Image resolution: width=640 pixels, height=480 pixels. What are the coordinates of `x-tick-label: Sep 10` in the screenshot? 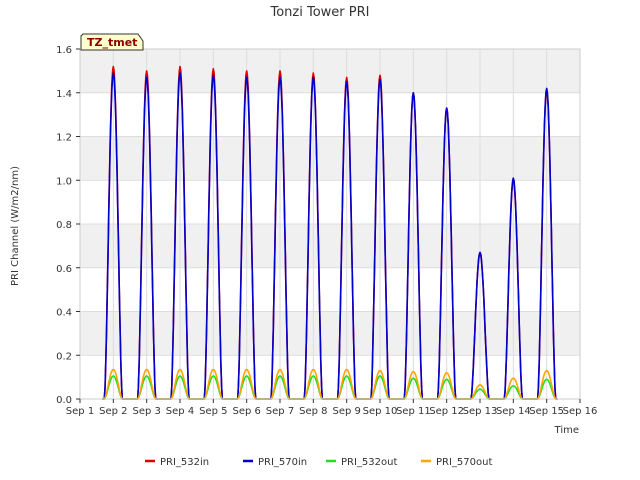 It's located at (380, 411).